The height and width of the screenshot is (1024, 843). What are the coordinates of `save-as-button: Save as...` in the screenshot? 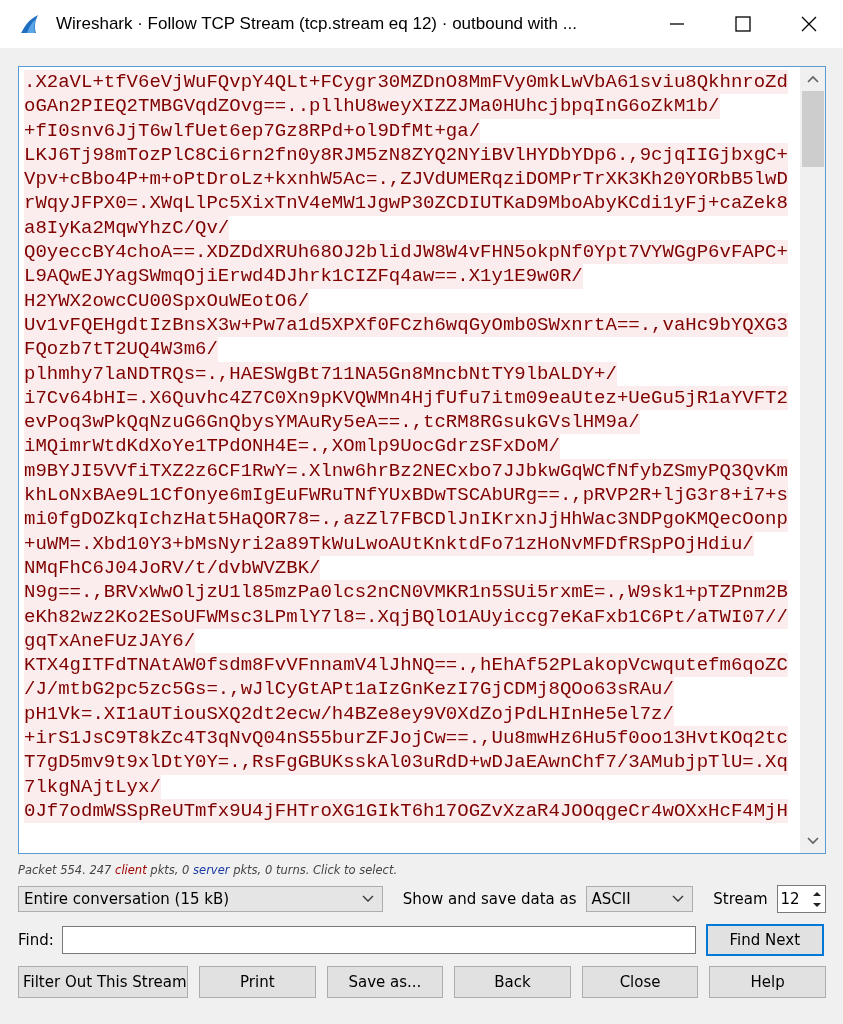 It's located at (385, 982).